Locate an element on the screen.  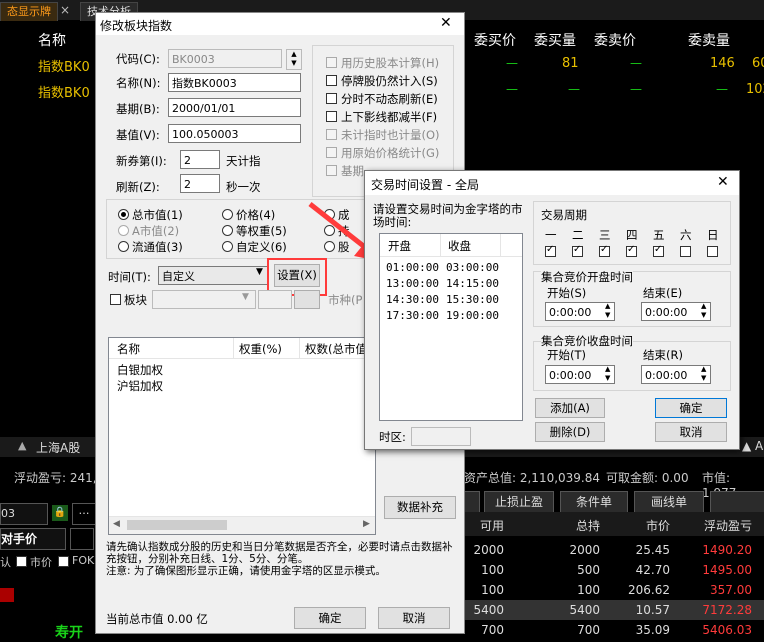
fok-checkbox is located at coordinates (63, 561).